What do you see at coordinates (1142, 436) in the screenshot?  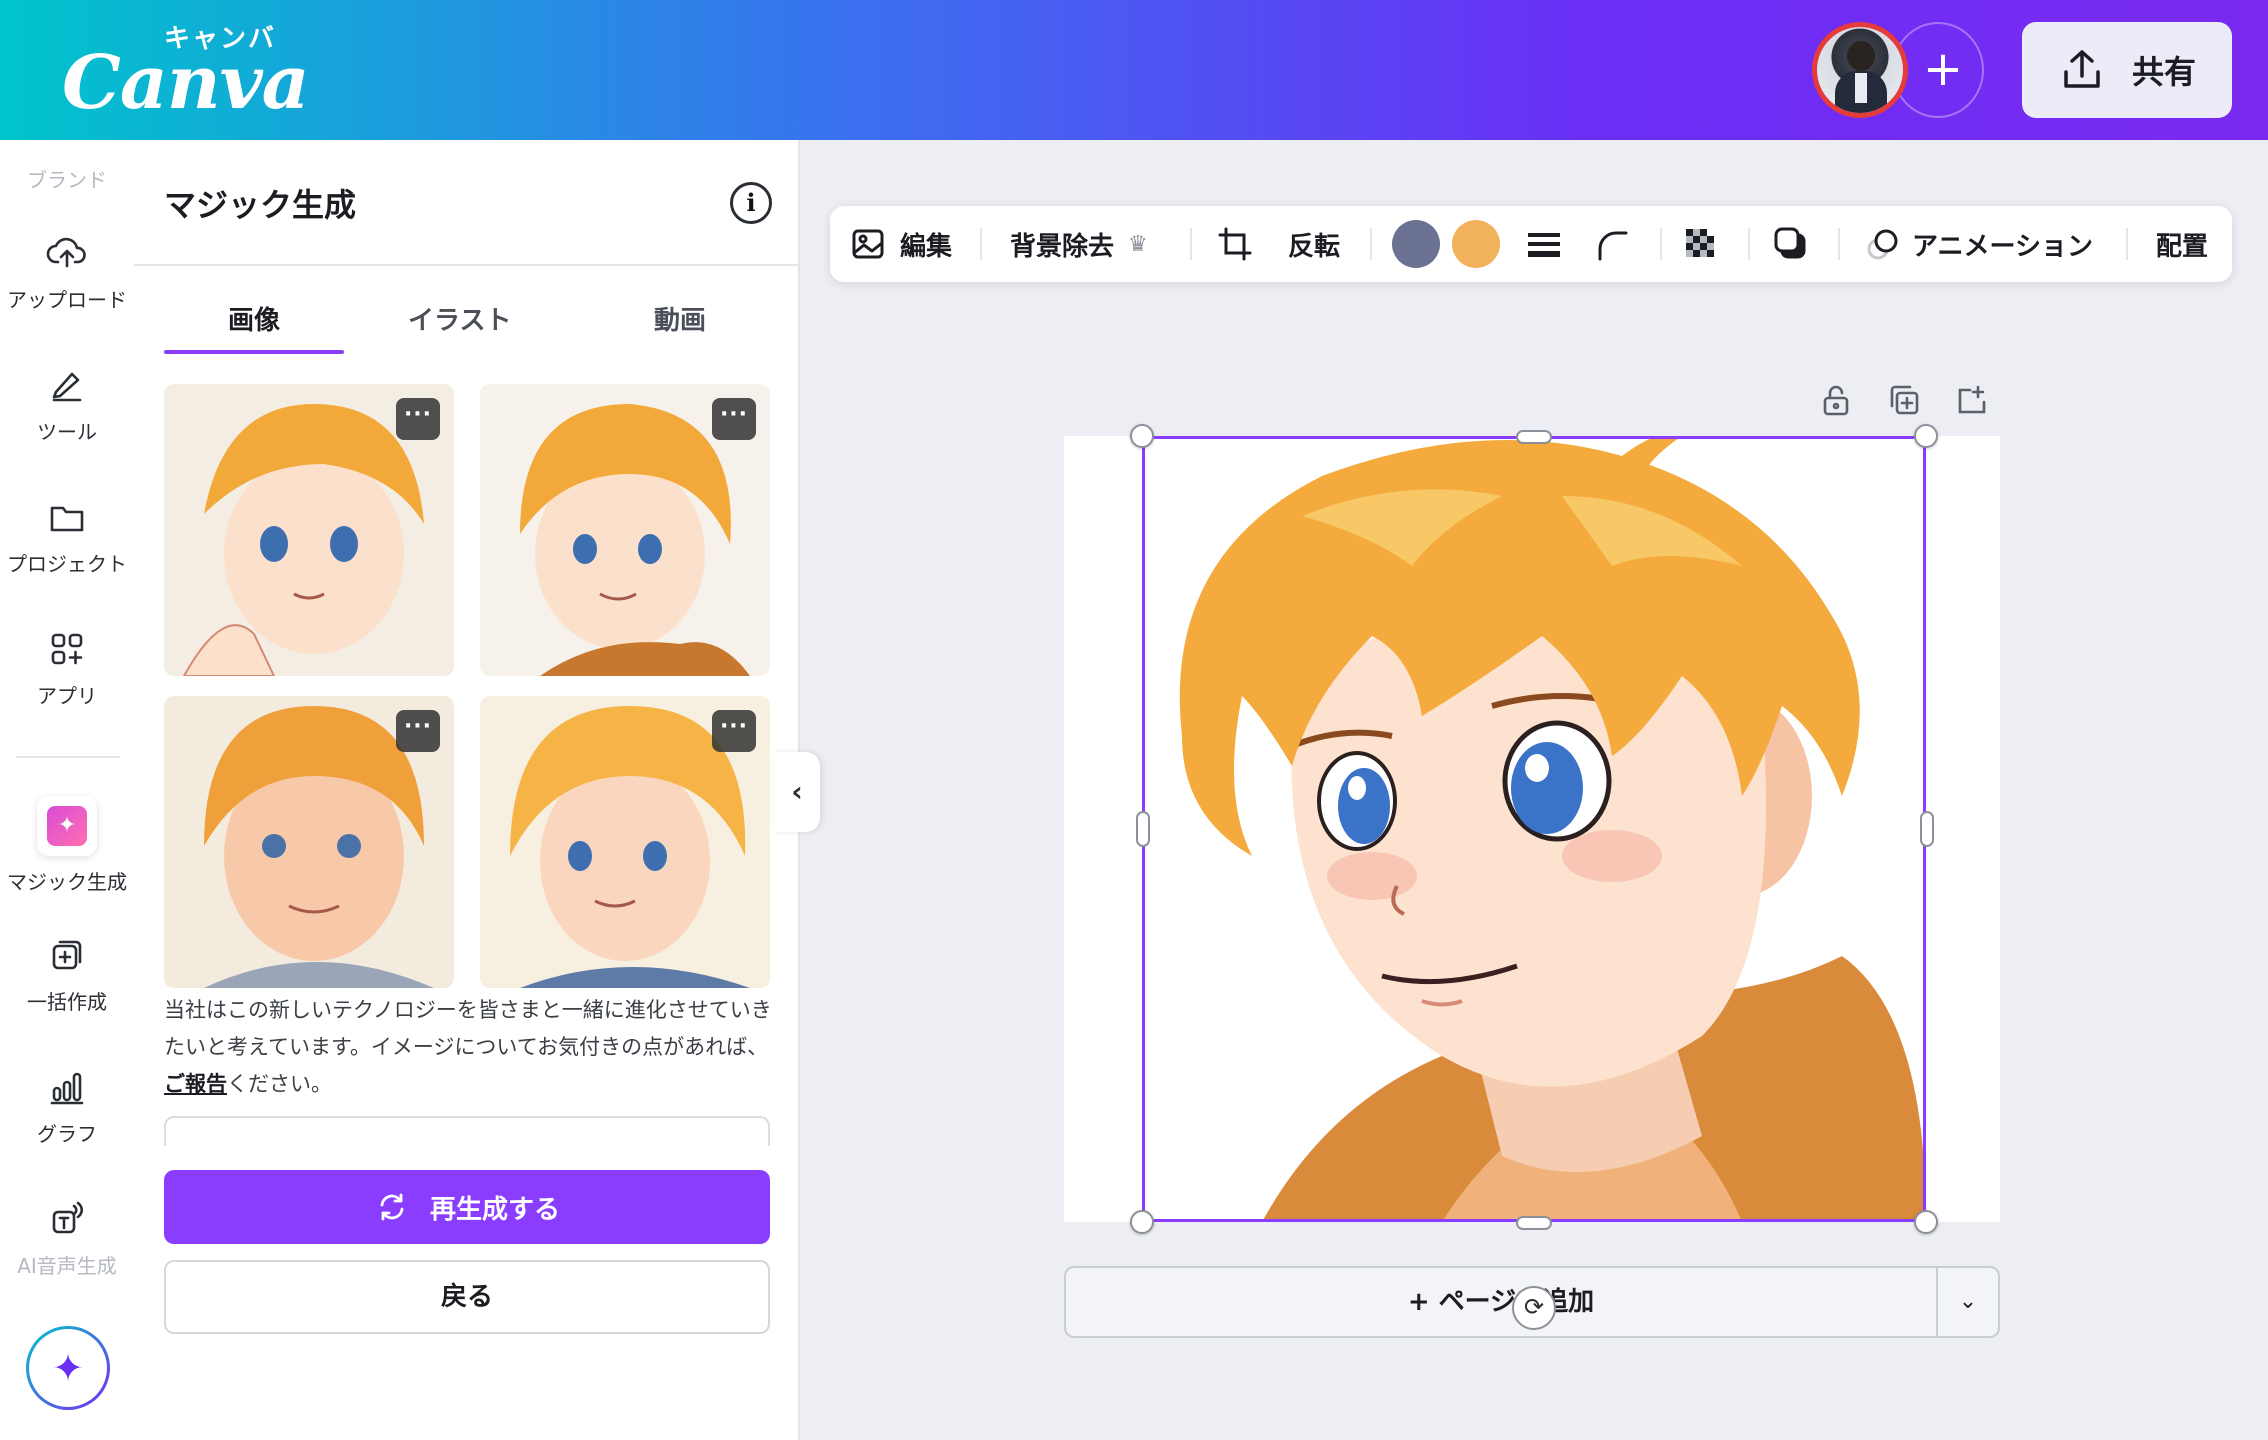 I see `resize-handle-top-left` at bounding box center [1142, 436].